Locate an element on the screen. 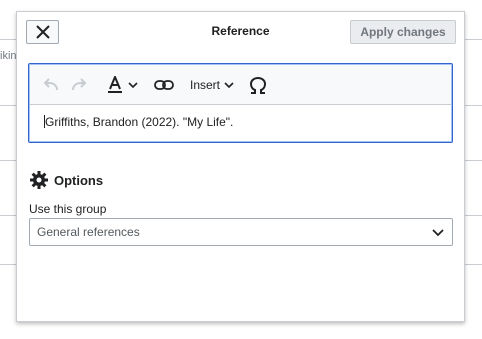 Image resolution: width=482 pixels, height=339 pixels. undo-button is located at coordinates (51, 85).